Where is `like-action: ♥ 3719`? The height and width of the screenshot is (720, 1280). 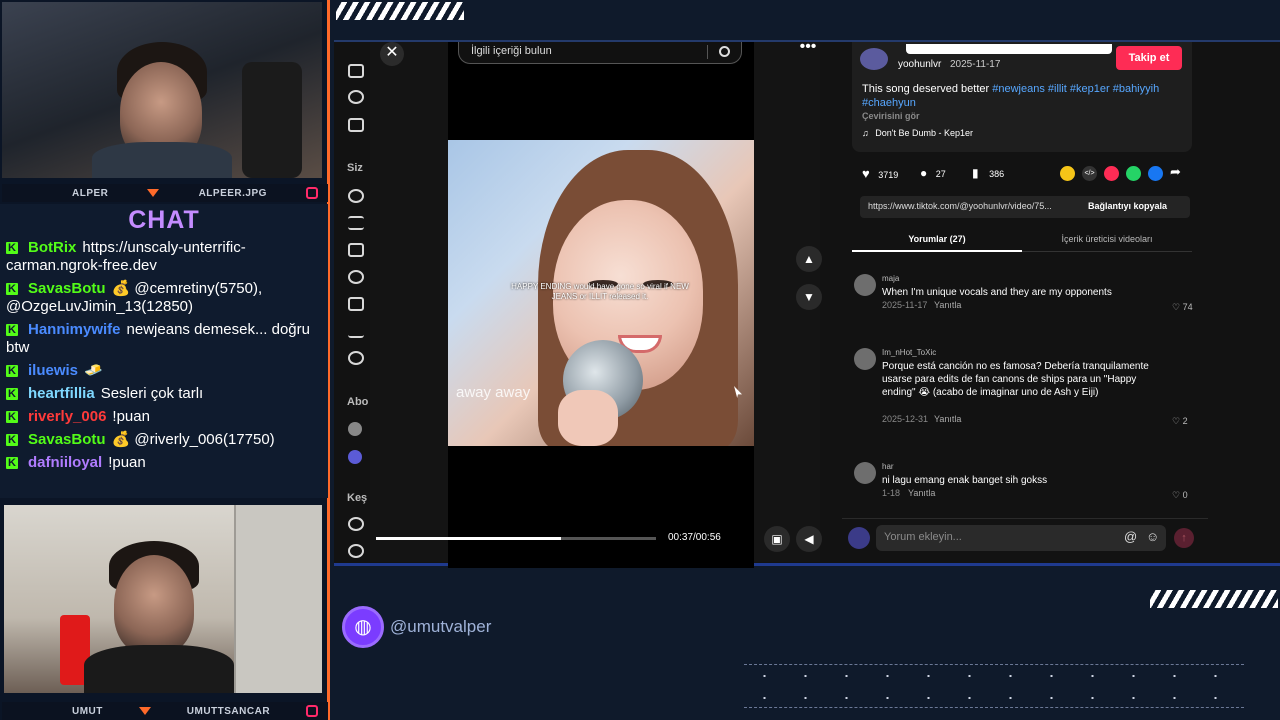 like-action: ♥ 3719 is located at coordinates (880, 173).